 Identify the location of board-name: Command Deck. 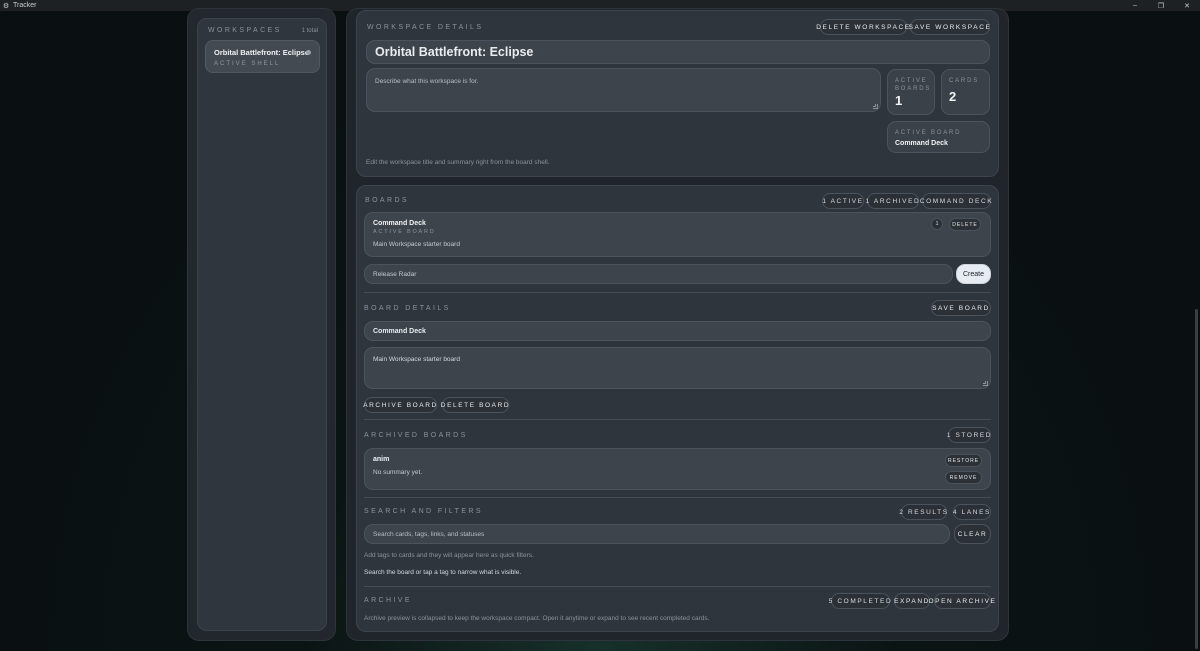
(399, 223).